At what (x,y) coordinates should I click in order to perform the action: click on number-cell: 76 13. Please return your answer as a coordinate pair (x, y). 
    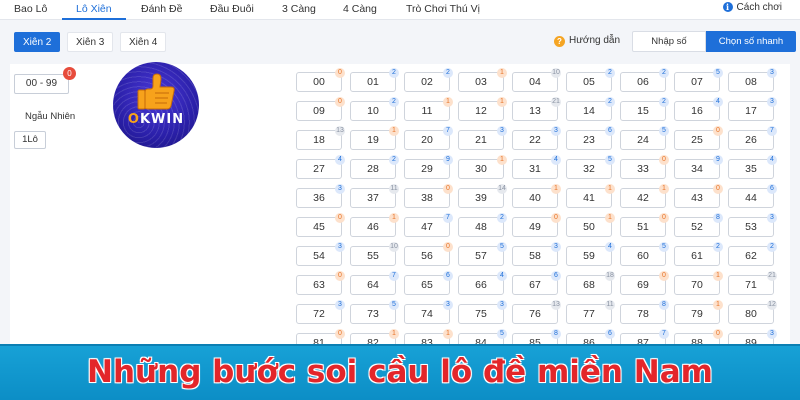
    Looking at the image, I should click on (536, 312).